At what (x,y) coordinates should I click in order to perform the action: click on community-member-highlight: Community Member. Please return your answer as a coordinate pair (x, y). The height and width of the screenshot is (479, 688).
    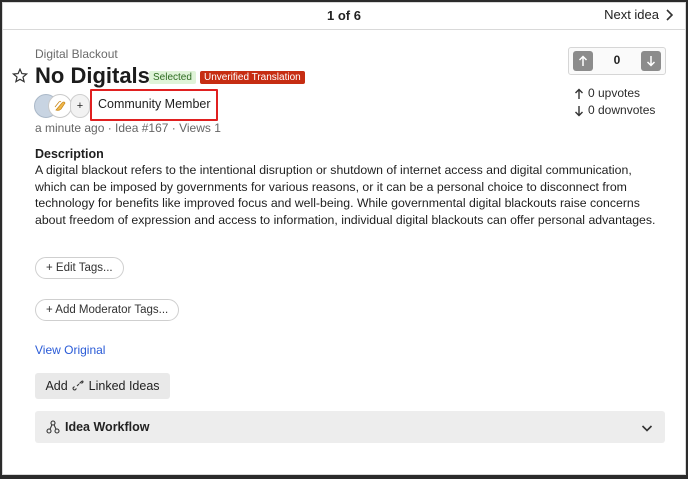
    Looking at the image, I should click on (154, 105).